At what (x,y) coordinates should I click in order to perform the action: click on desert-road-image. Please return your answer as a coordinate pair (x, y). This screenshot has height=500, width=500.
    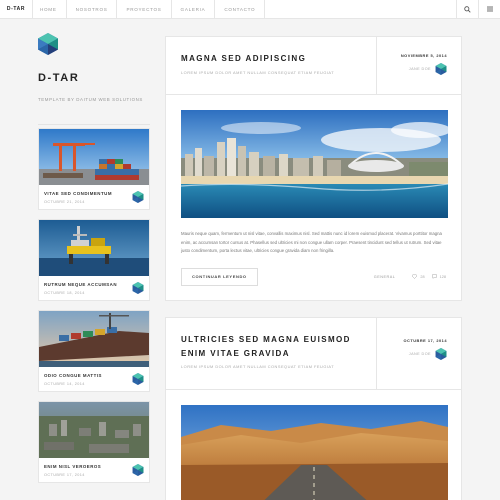
    Looking at the image, I should click on (314, 452).